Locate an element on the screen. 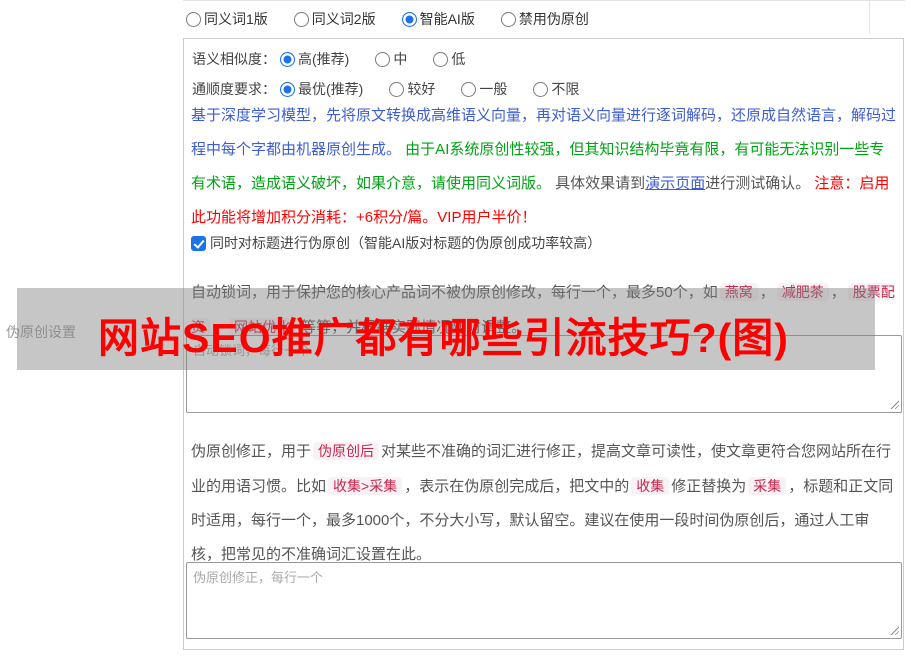 Image resolution: width=911 pixels, height=658 pixels. semantic-similarity-row: 语义相似度： 高(推荐) 中 低 is located at coordinates (328, 59).